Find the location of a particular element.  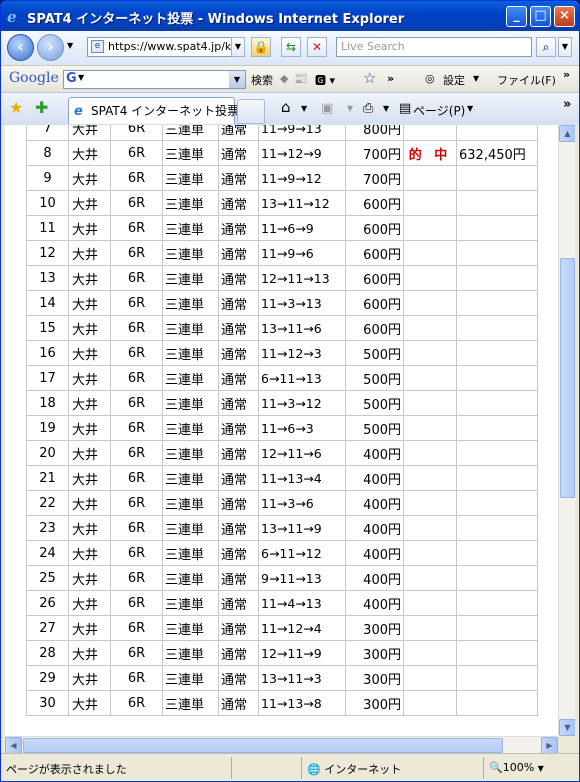

scroll-up-icon: ▲ is located at coordinates (567, 133).